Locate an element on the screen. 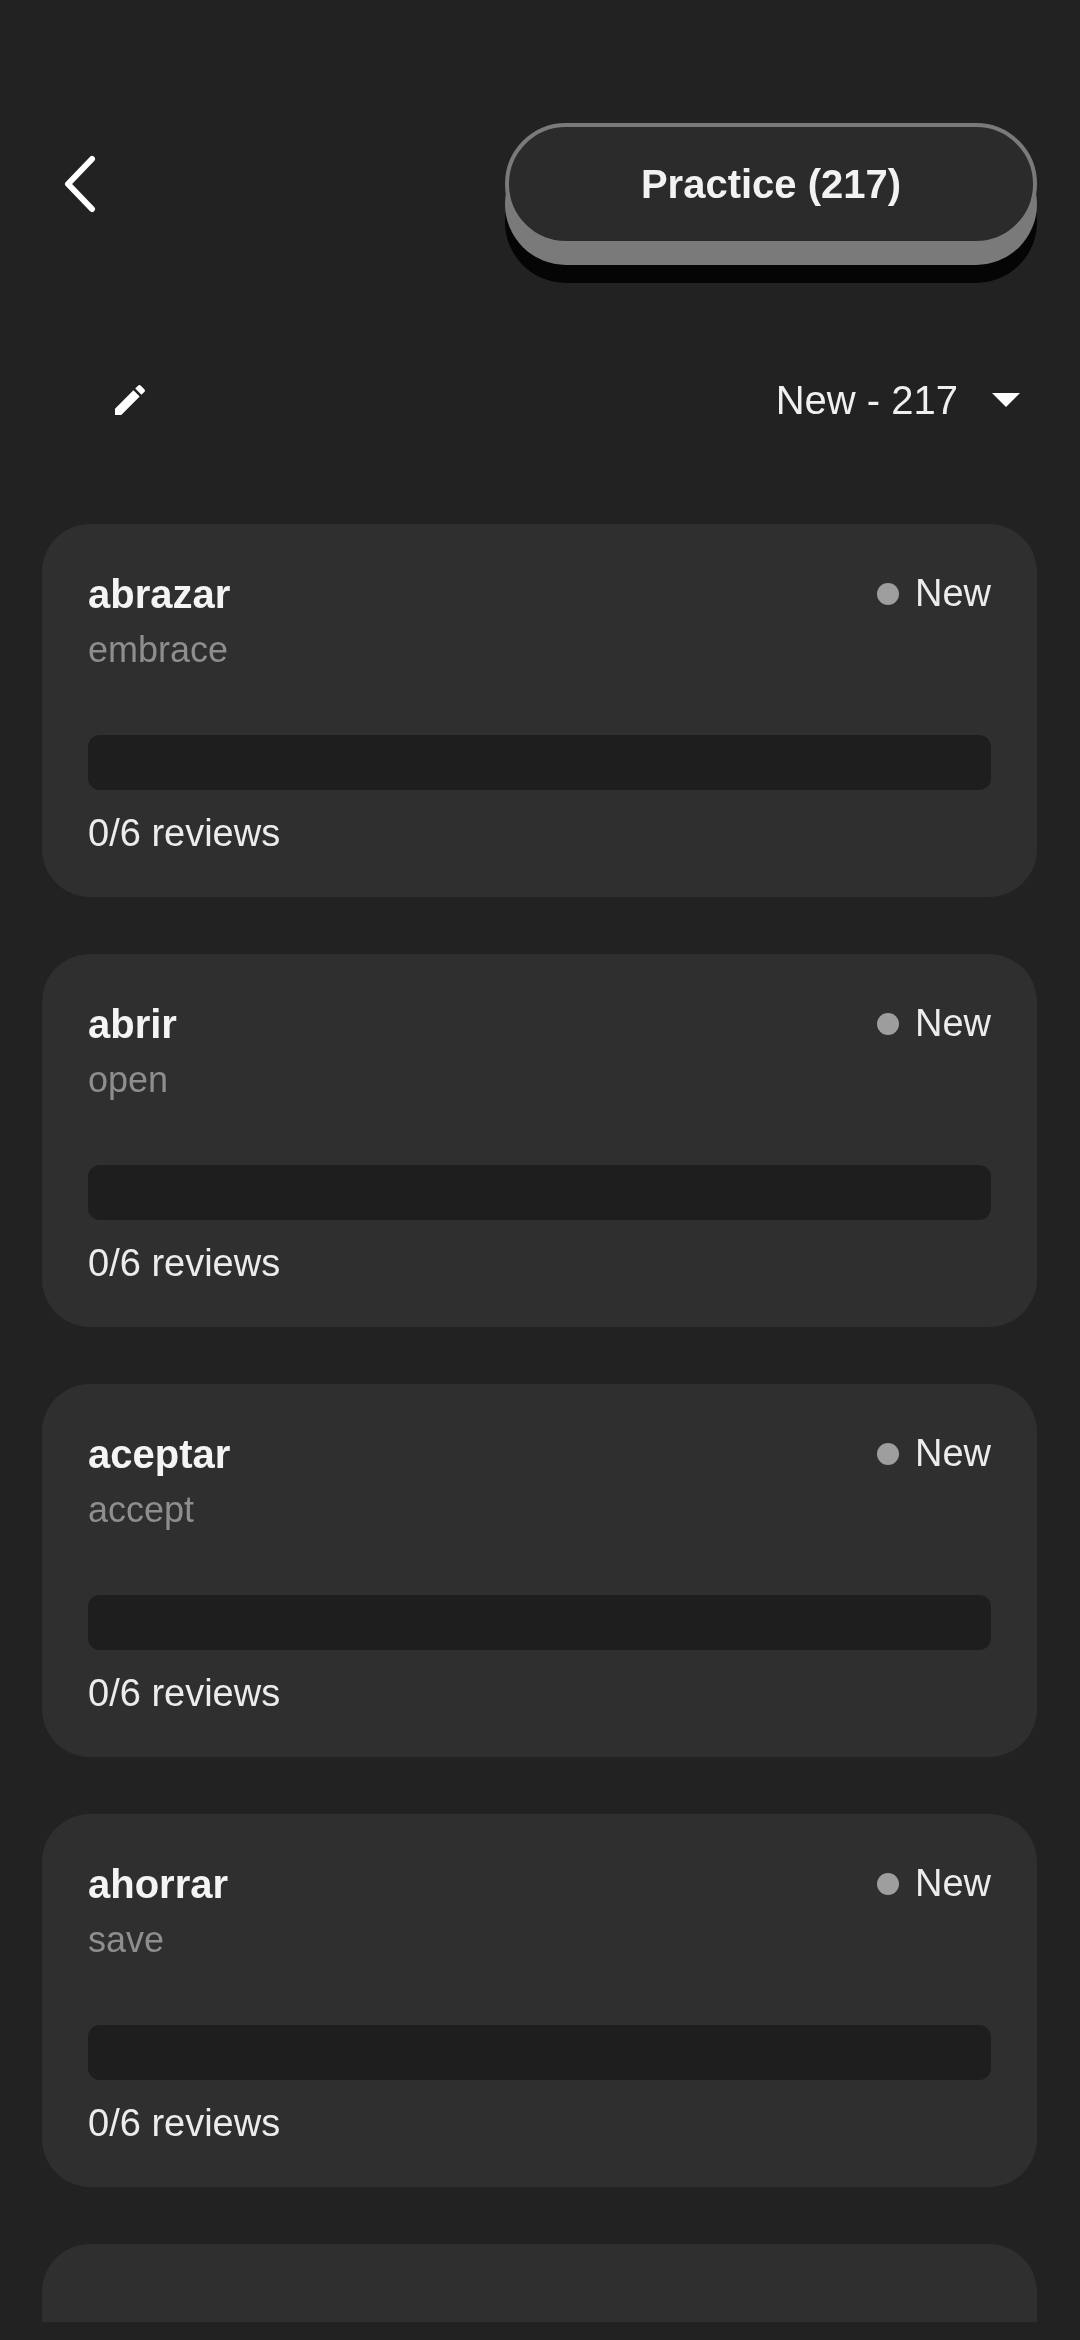  word-text: aceptar is located at coordinates (159, 1454).